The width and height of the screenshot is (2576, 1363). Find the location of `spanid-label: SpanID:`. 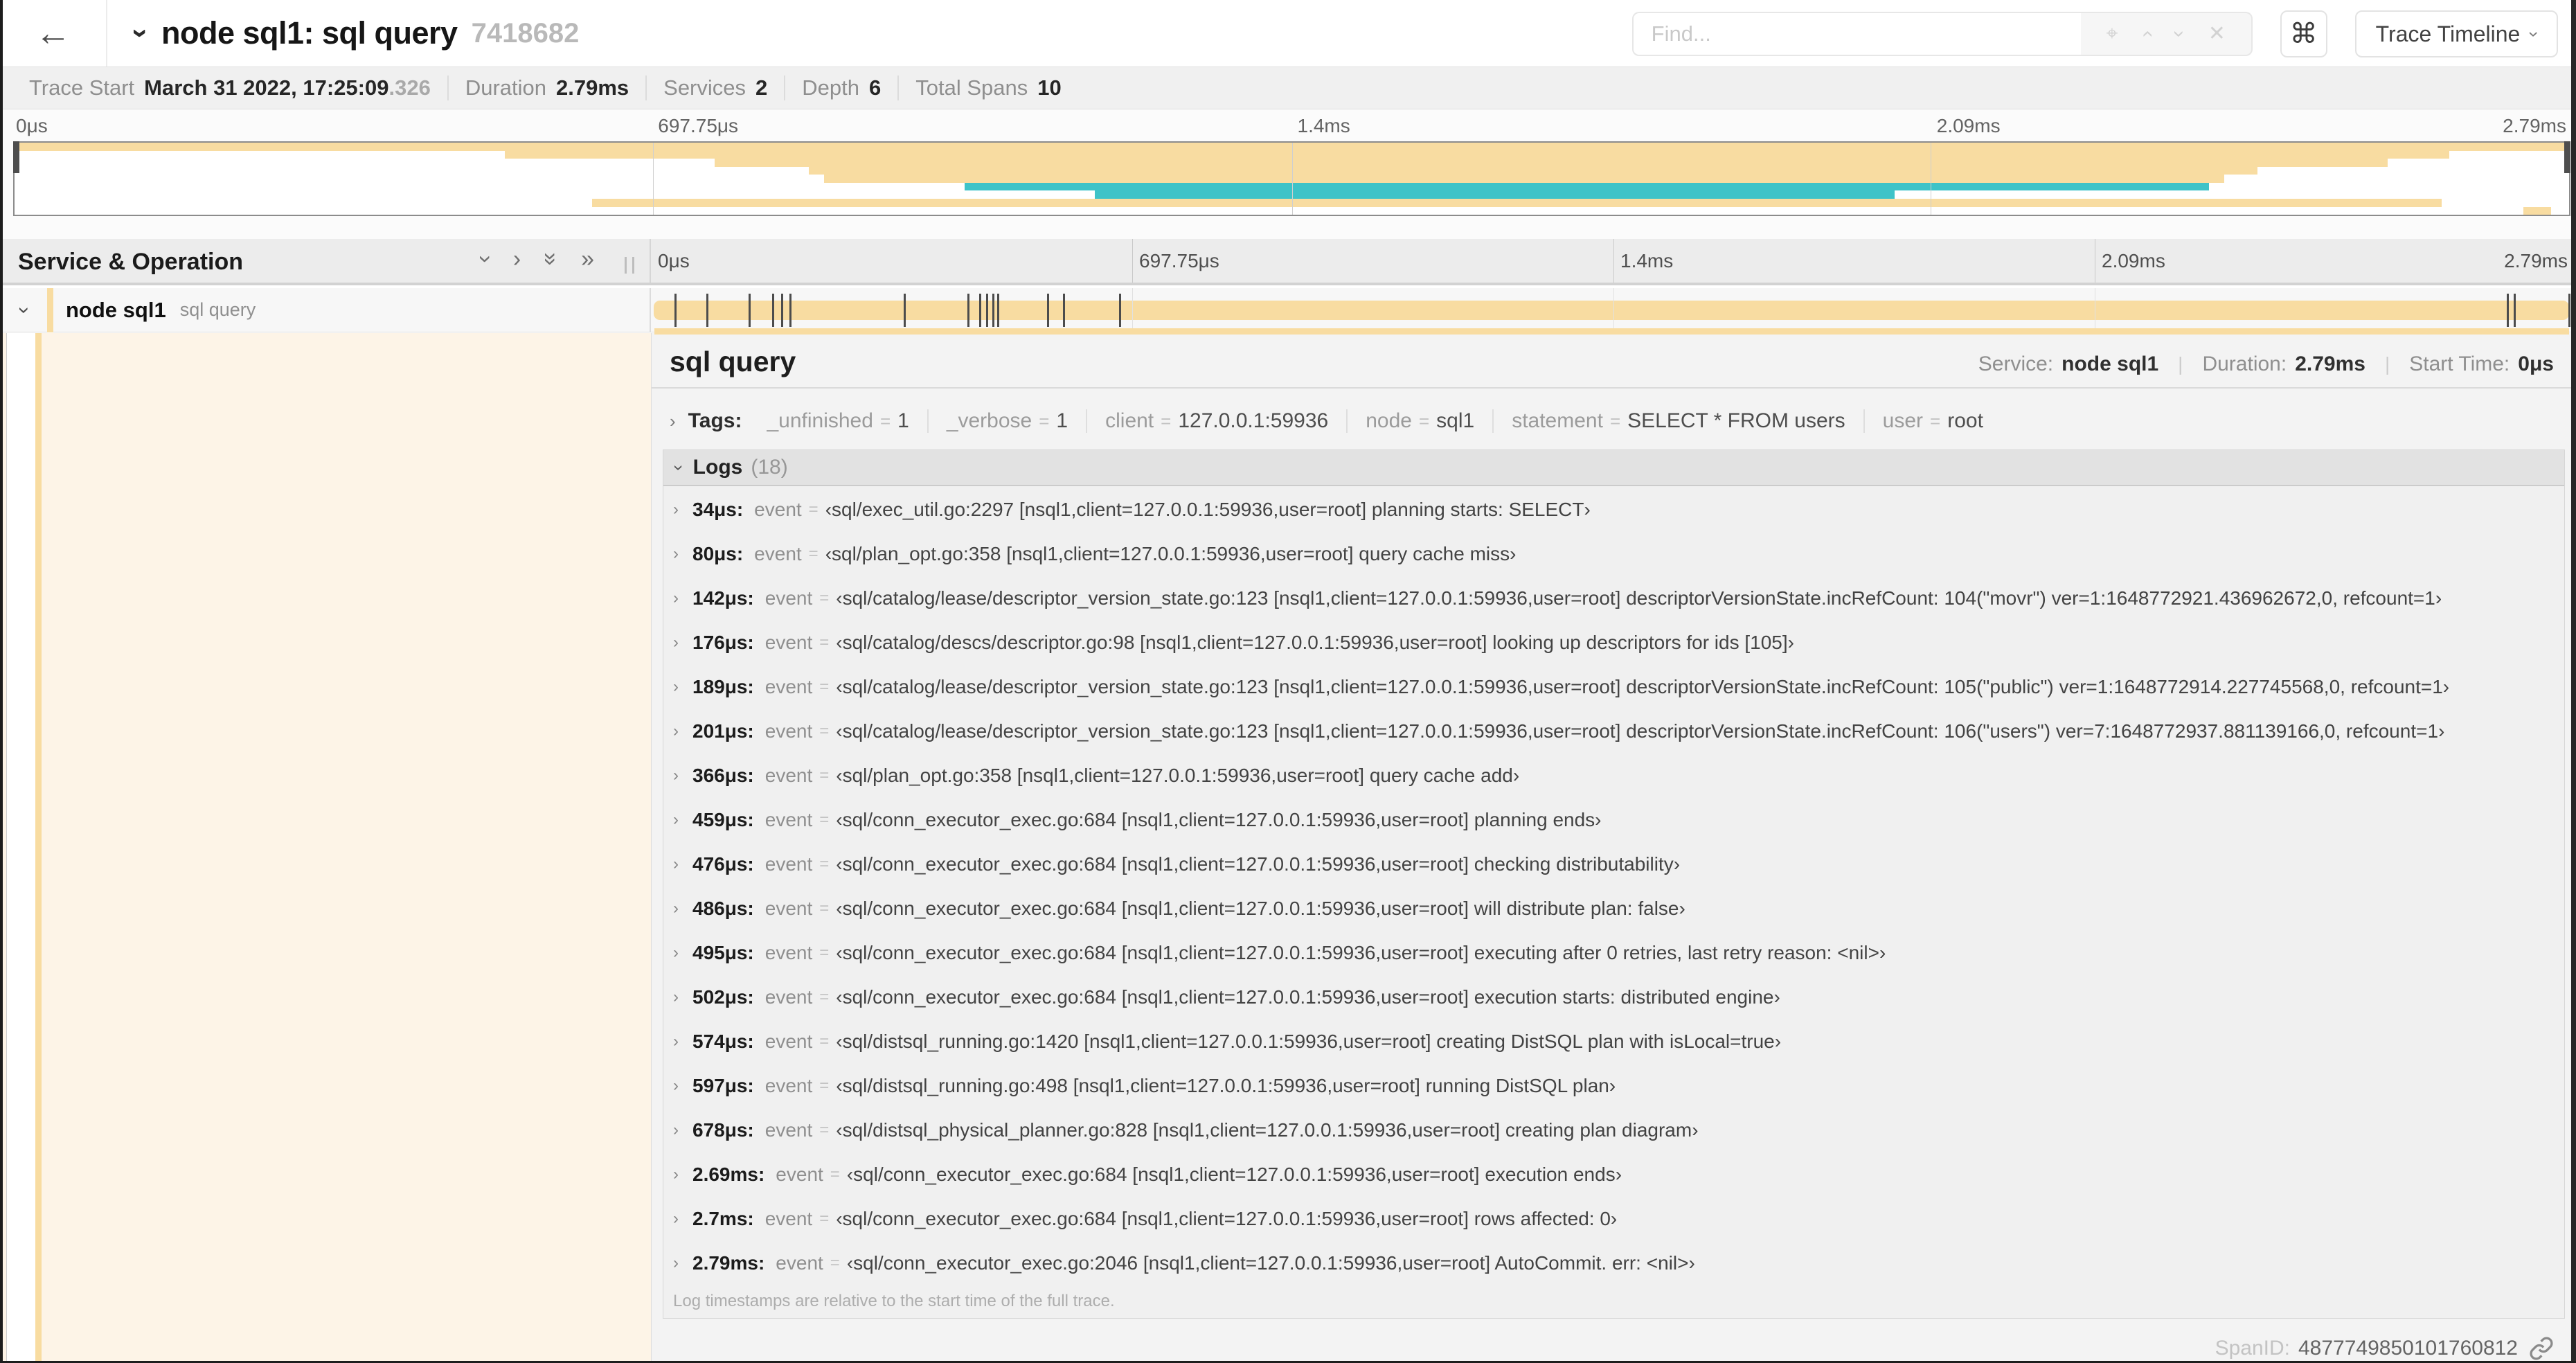

spanid-label: SpanID: is located at coordinates (2252, 1348).